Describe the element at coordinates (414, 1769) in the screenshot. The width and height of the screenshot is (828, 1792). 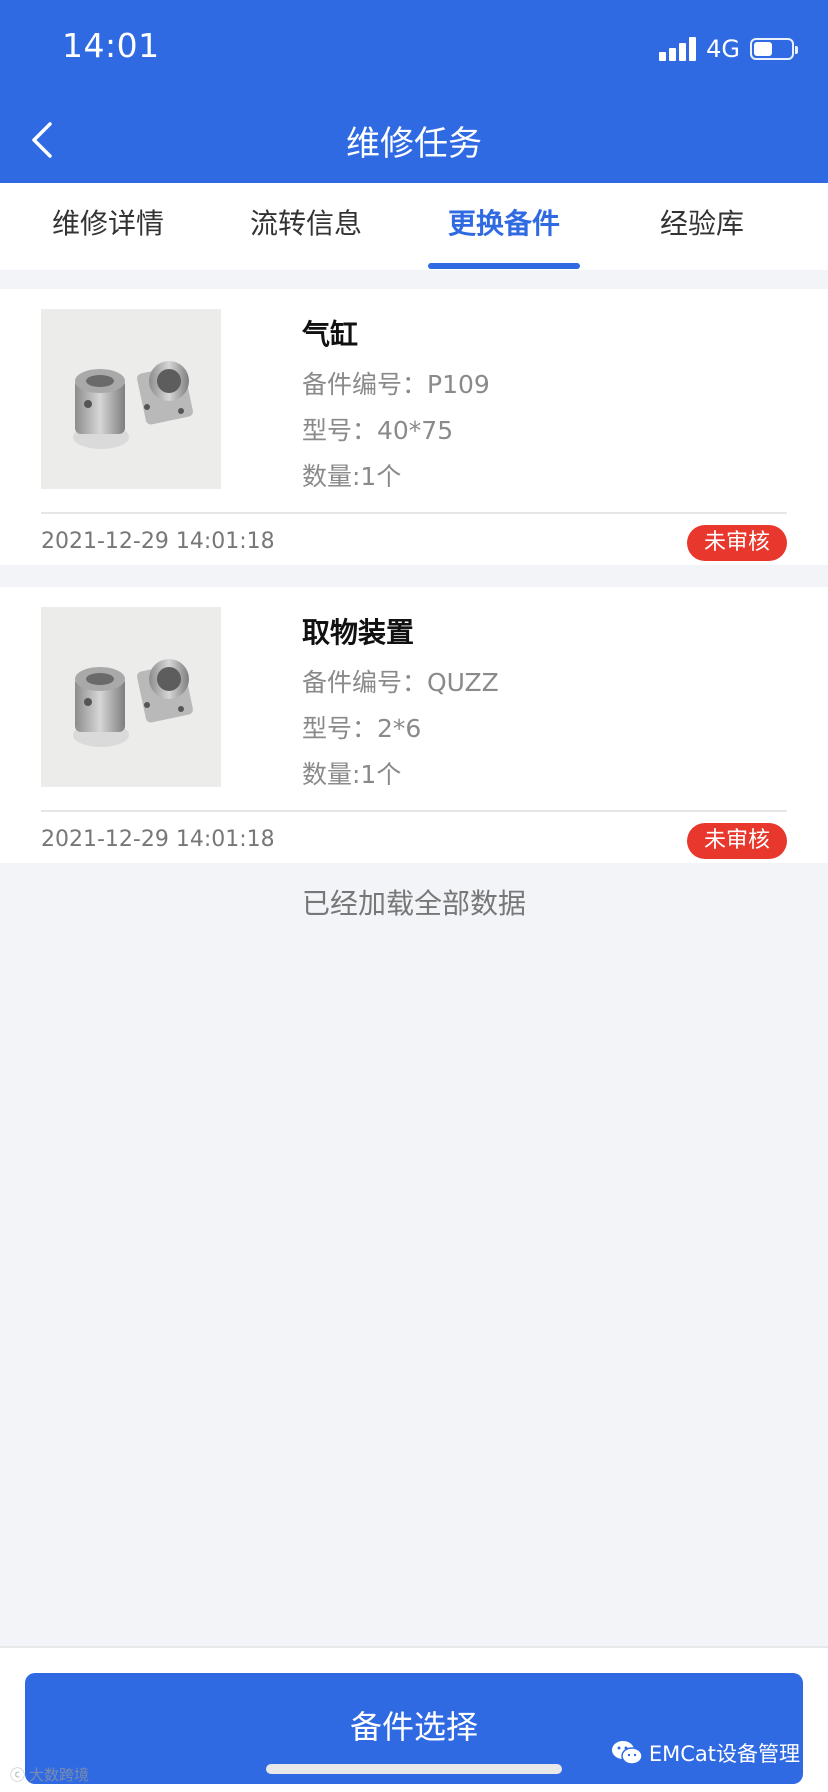
I see `home-indicator` at that location.